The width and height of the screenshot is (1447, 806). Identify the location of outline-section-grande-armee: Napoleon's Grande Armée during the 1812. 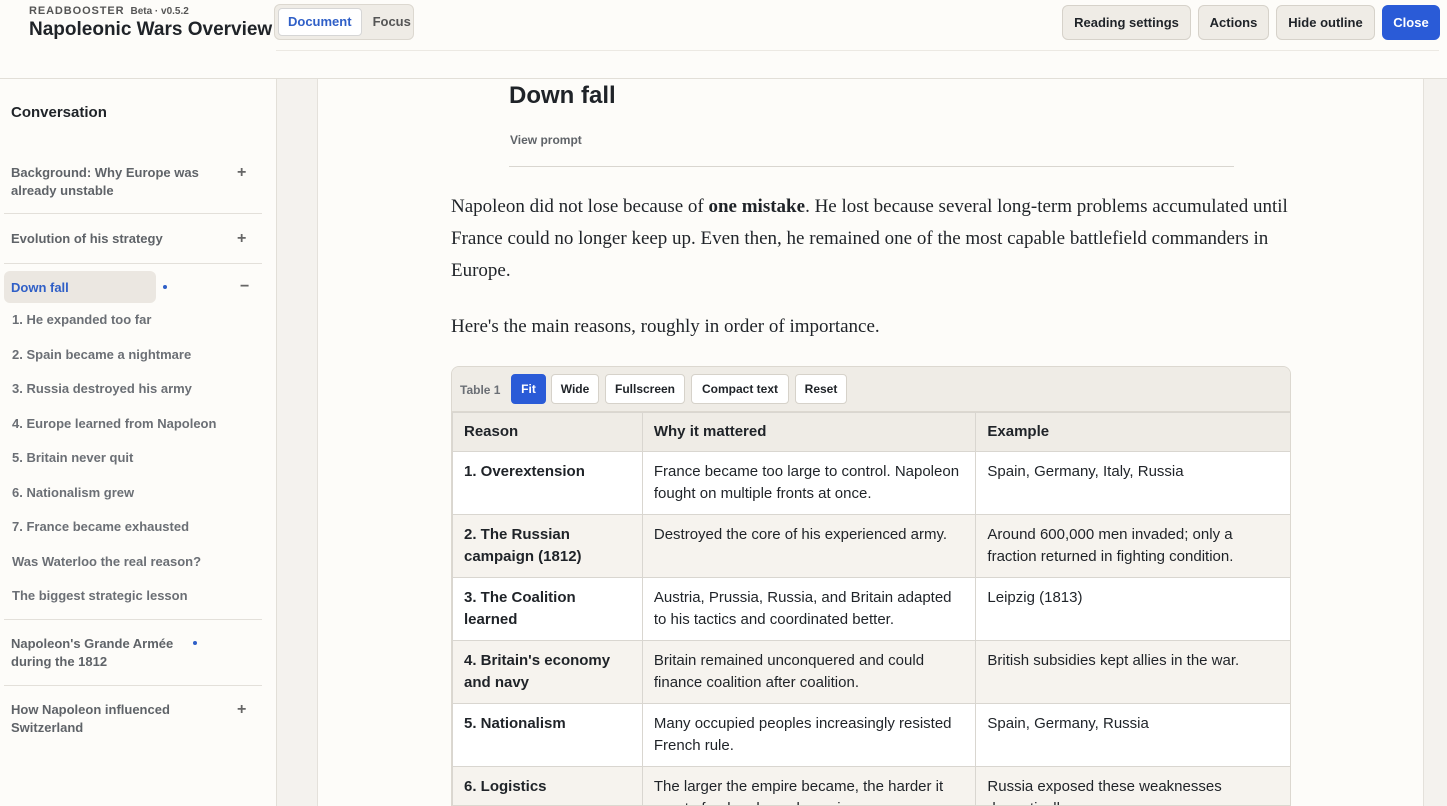
(96, 653).